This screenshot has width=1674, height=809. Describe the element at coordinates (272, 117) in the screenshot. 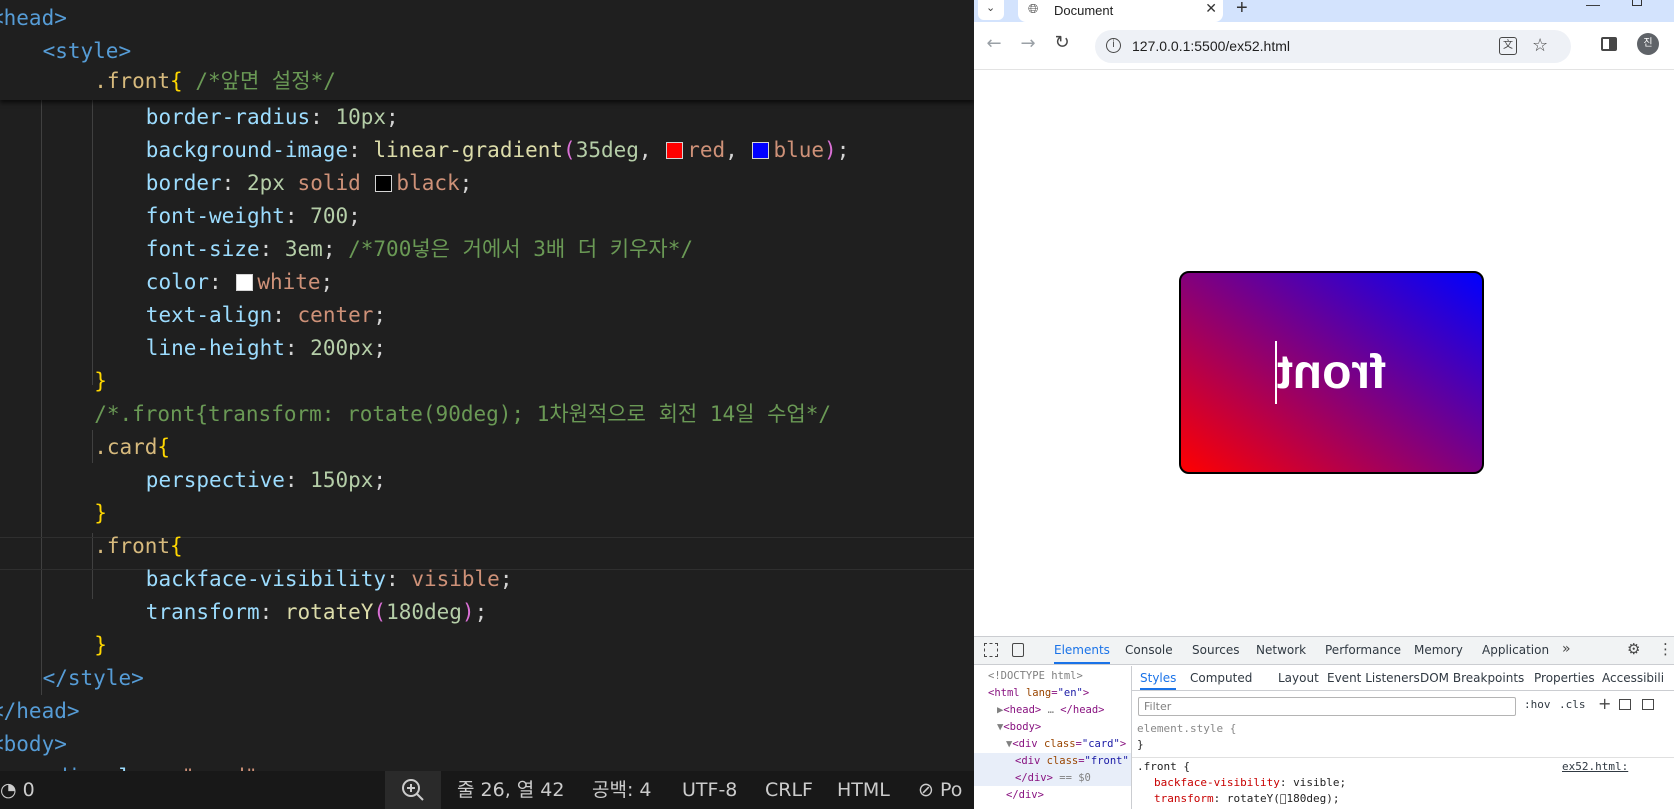

I see `code-line: border-radius: 10px;` at that location.